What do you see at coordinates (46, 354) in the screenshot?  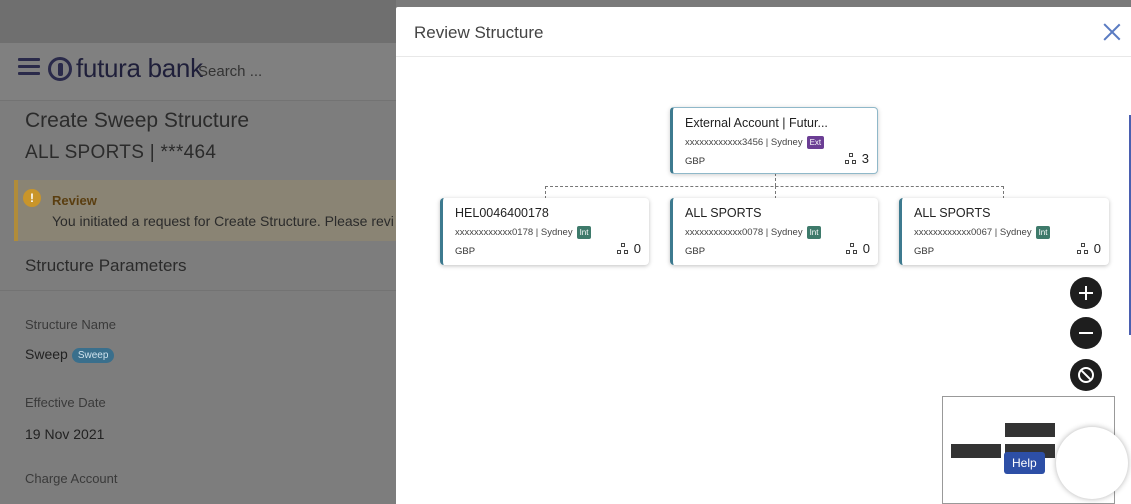 I see `structure-name-value: Sweep` at bounding box center [46, 354].